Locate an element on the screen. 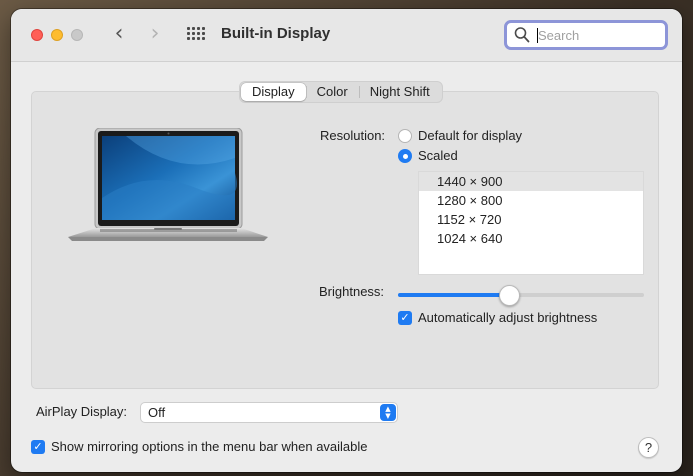 The height and width of the screenshot is (476, 693). radio-scaled is located at coordinates (405, 156).